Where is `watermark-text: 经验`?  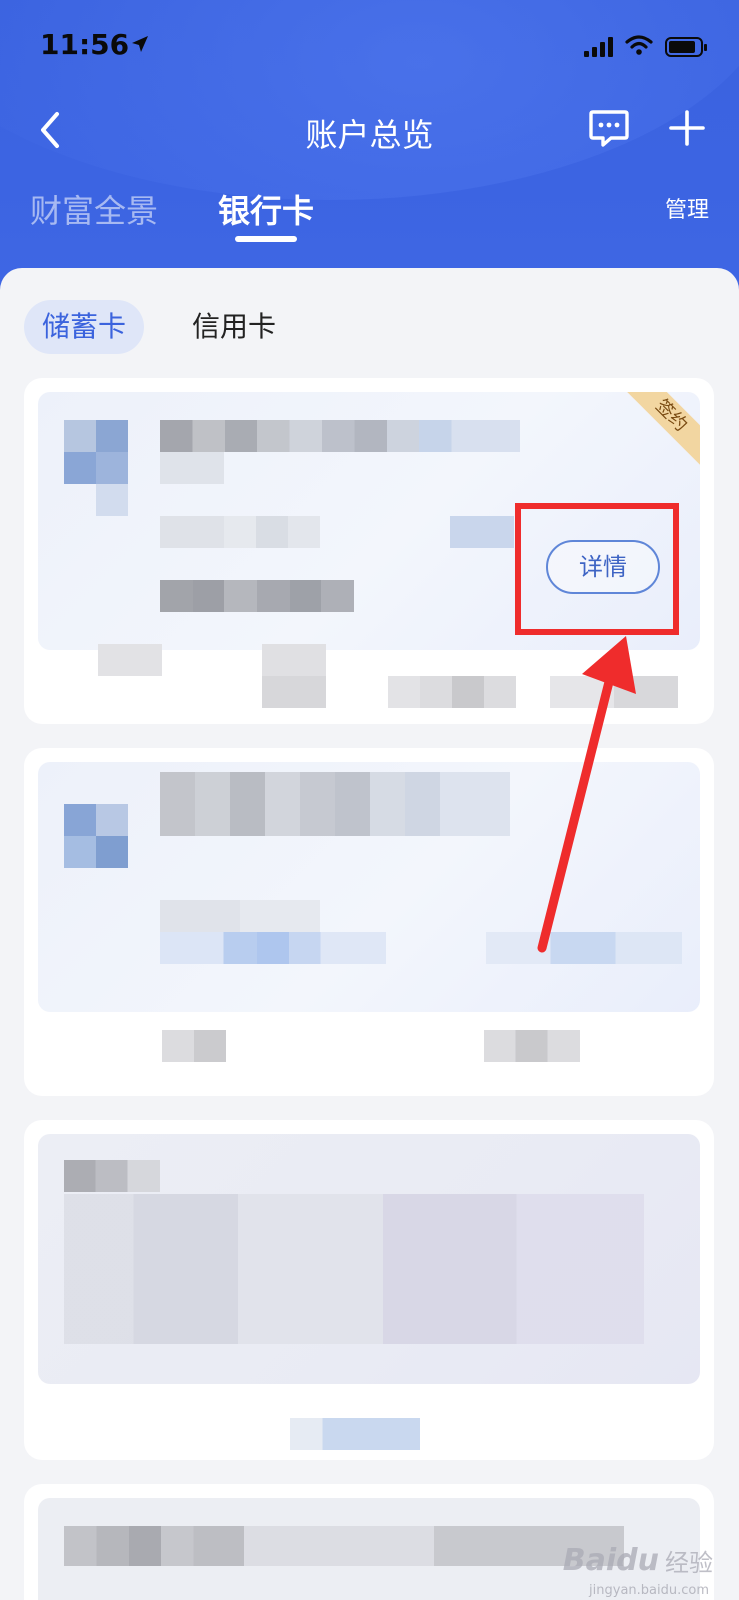
watermark-text: 经验 is located at coordinates (689, 1563).